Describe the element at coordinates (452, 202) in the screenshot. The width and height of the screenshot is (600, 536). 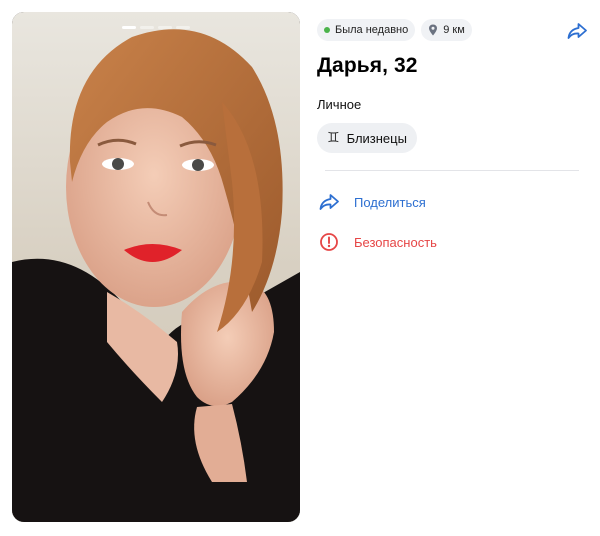
I see `share-button: Поделиться` at that location.